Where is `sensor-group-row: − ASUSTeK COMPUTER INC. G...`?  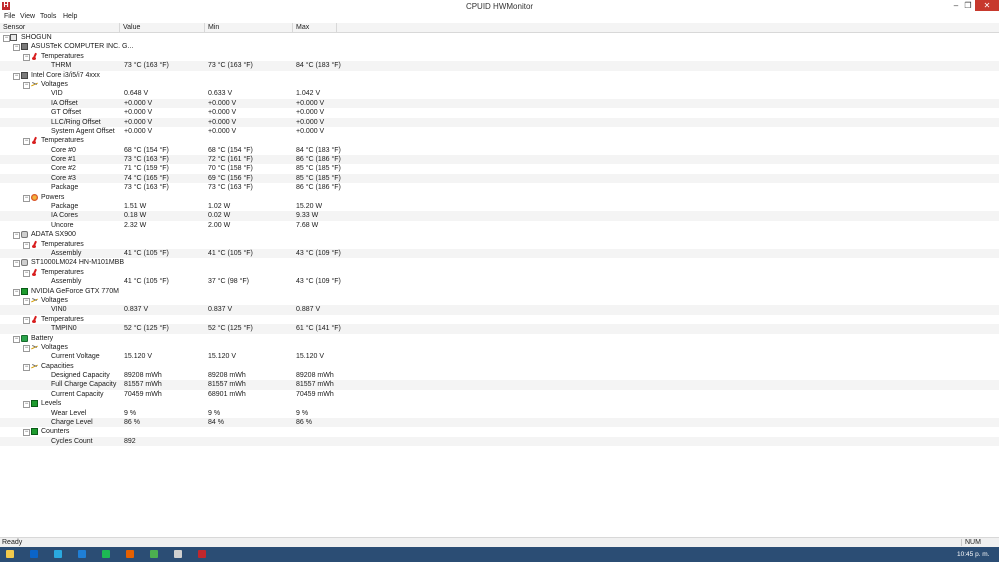
sensor-group-row: − ASUSTeK COMPUTER INC. G... is located at coordinates (499, 47).